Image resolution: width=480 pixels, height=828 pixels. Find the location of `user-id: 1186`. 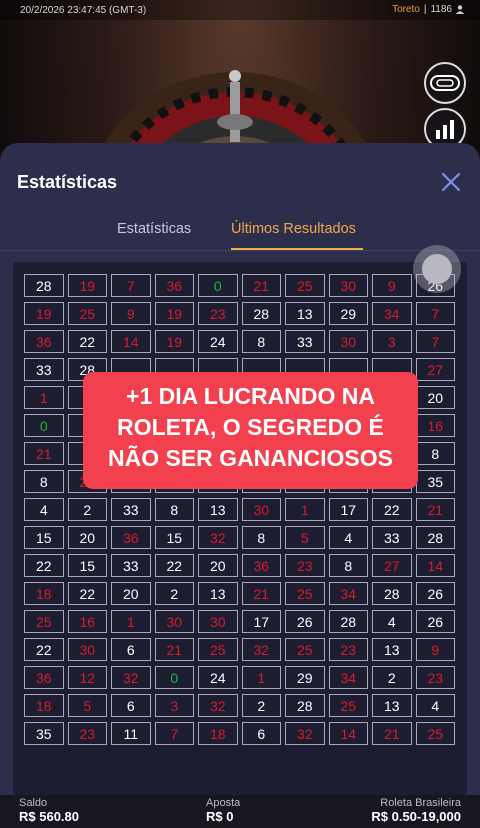

user-id: 1186 is located at coordinates (441, 9).